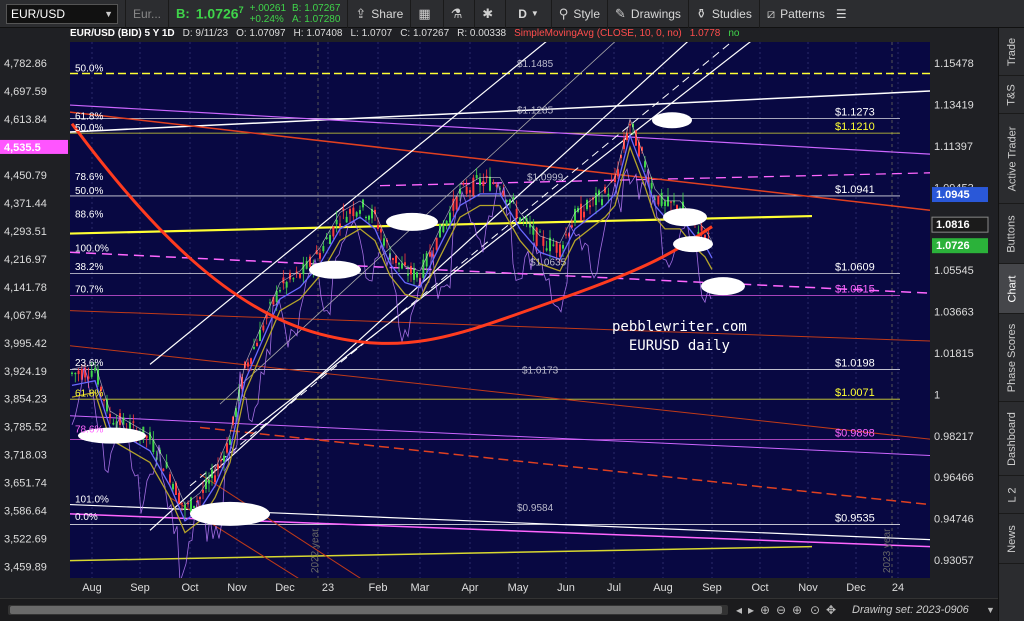  I want to click on style-button: ⚲ Style, so click(580, 14).